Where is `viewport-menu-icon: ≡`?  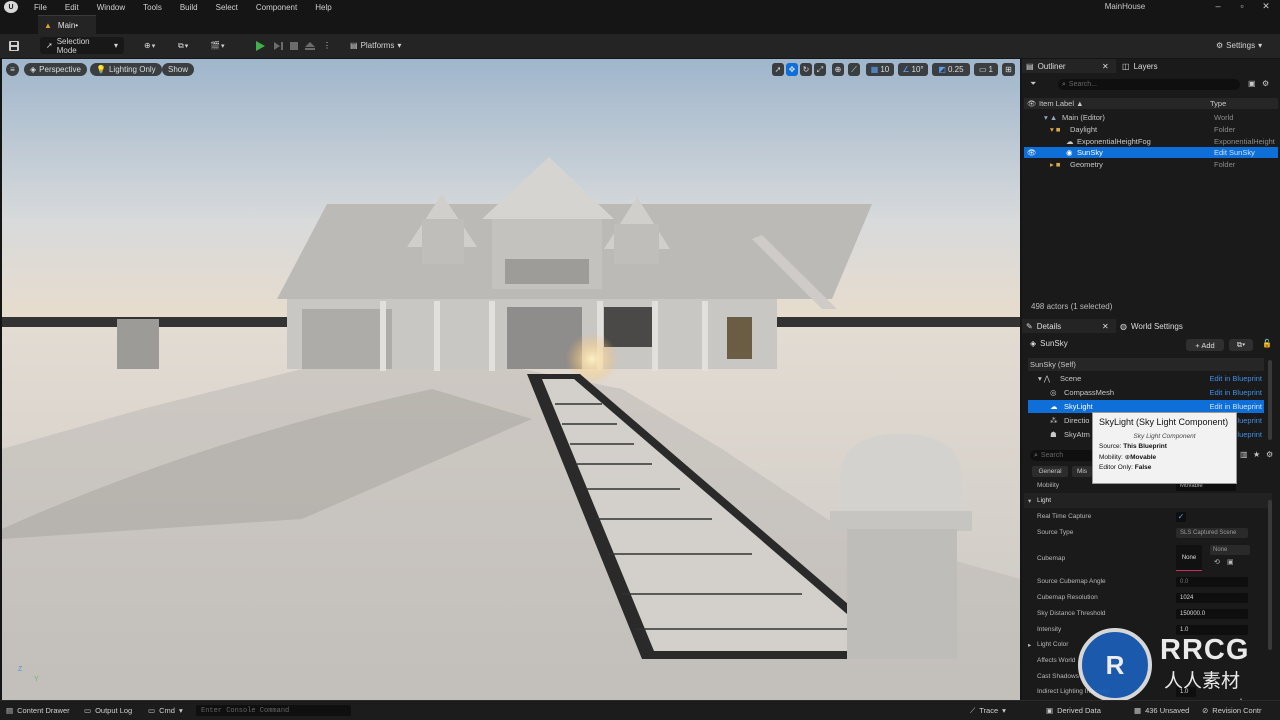
viewport-menu-icon: ≡ is located at coordinates (12, 69).